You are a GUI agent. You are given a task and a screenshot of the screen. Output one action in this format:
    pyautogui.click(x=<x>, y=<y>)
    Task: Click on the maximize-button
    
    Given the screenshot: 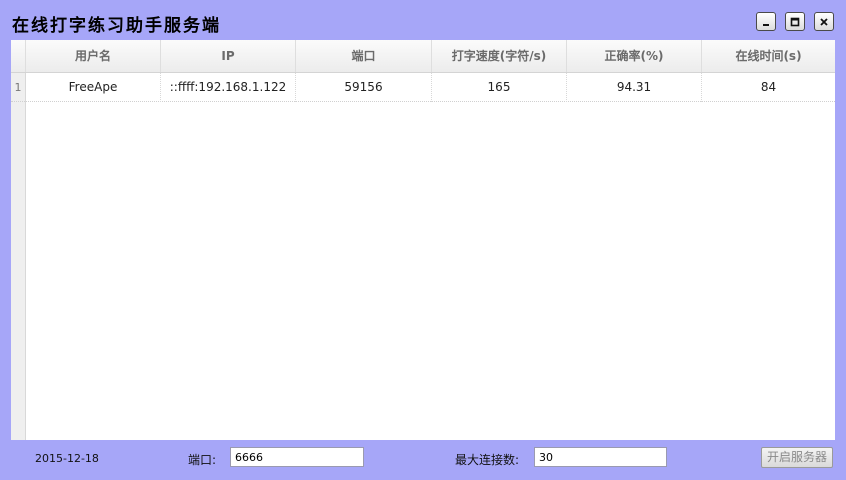 What is the action you would take?
    pyautogui.click(x=795, y=21)
    